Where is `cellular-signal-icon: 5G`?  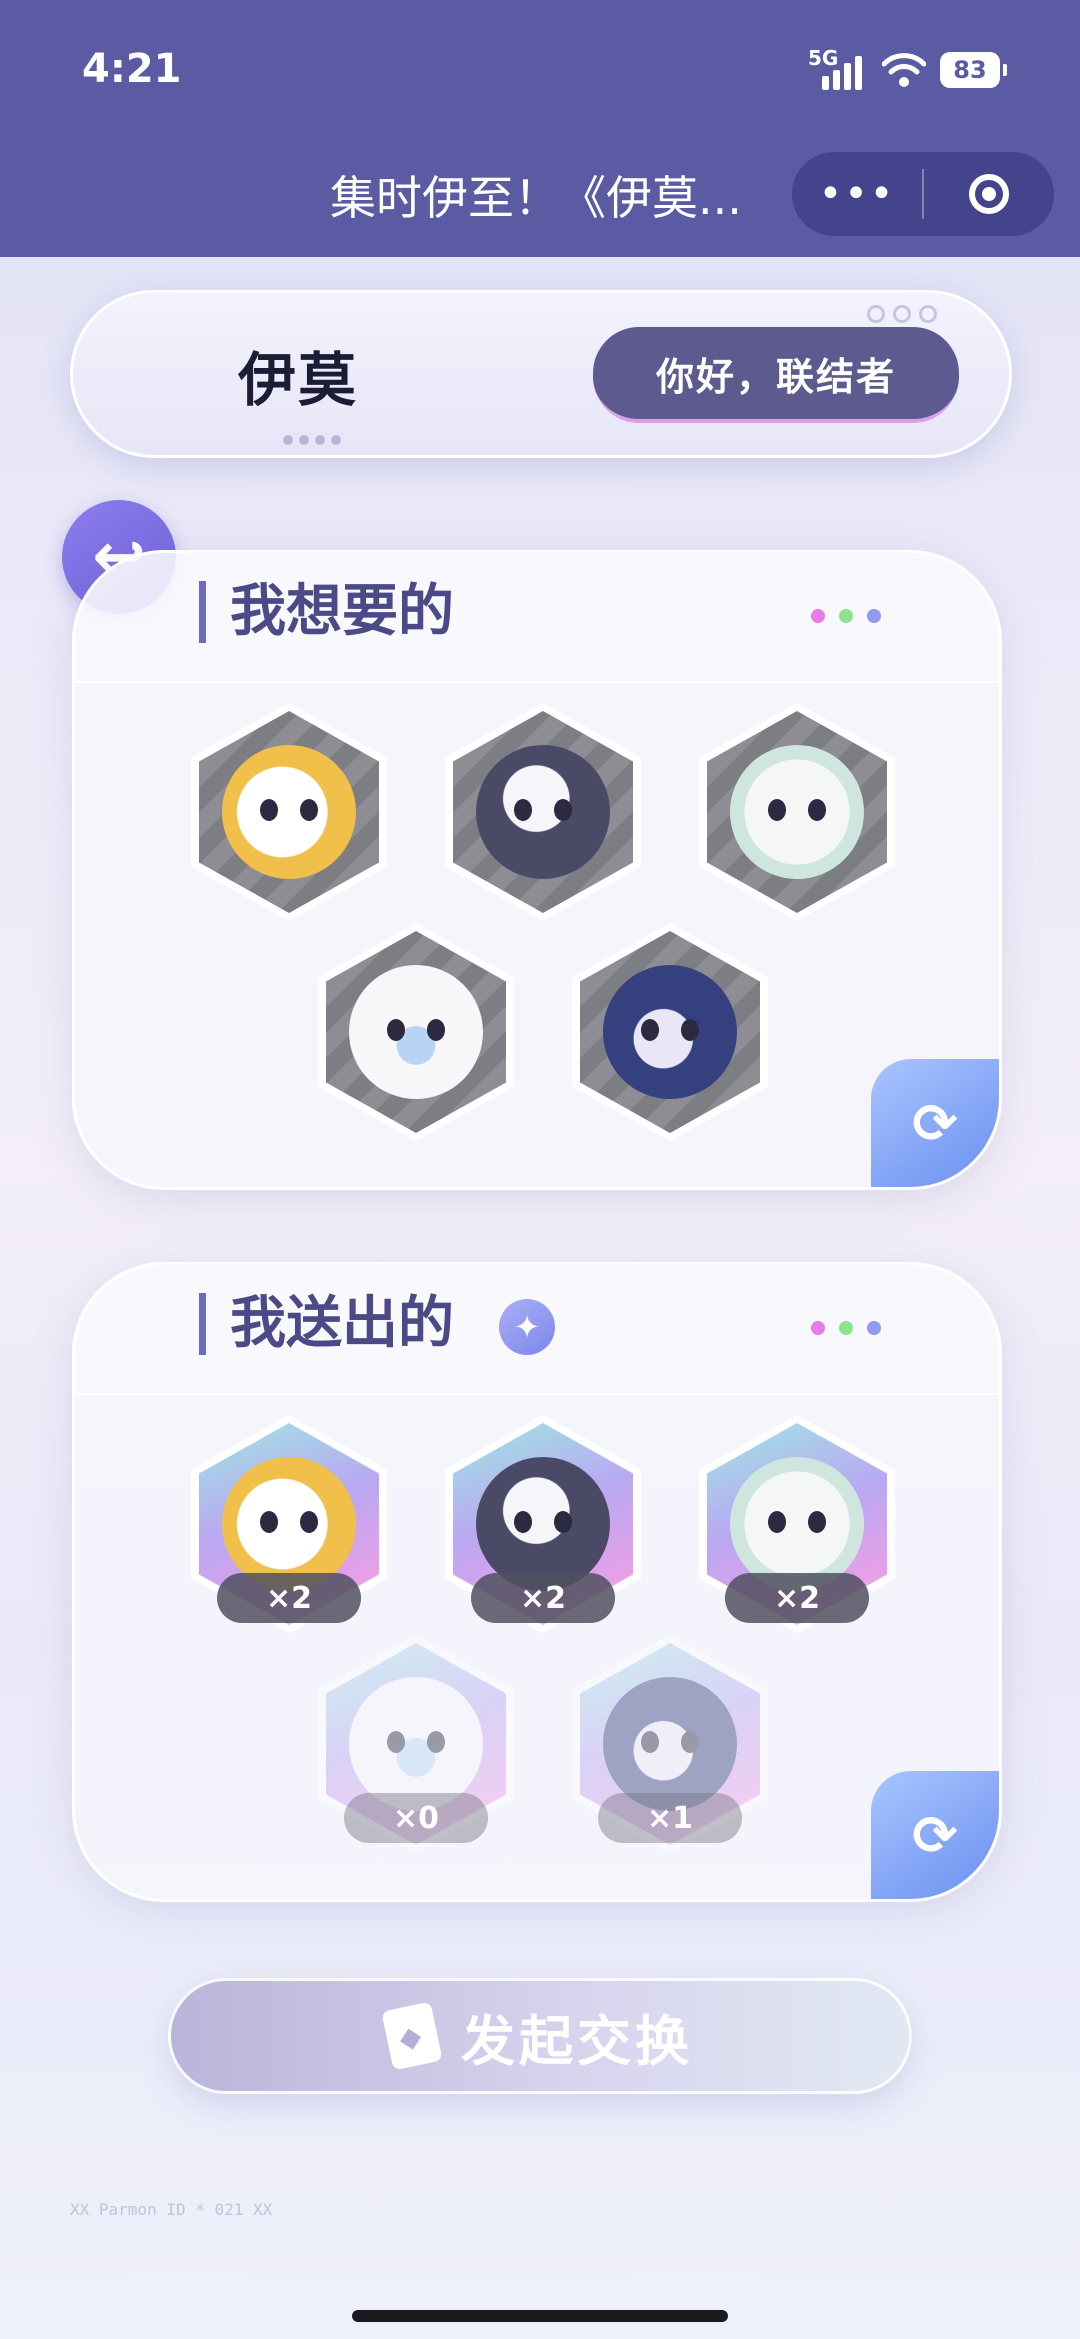 cellular-signal-icon: 5G is located at coordinates (838, 68).